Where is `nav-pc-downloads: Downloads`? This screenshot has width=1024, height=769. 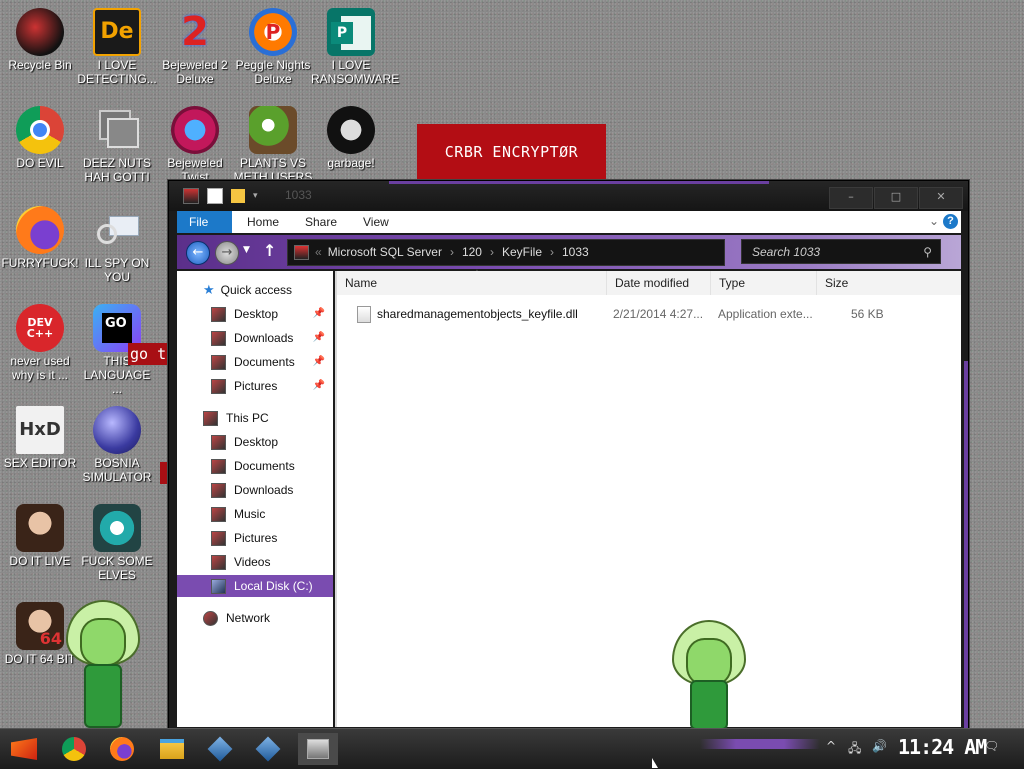 nav-pc-downloads: Downloads is located at coordinates (255, 490).